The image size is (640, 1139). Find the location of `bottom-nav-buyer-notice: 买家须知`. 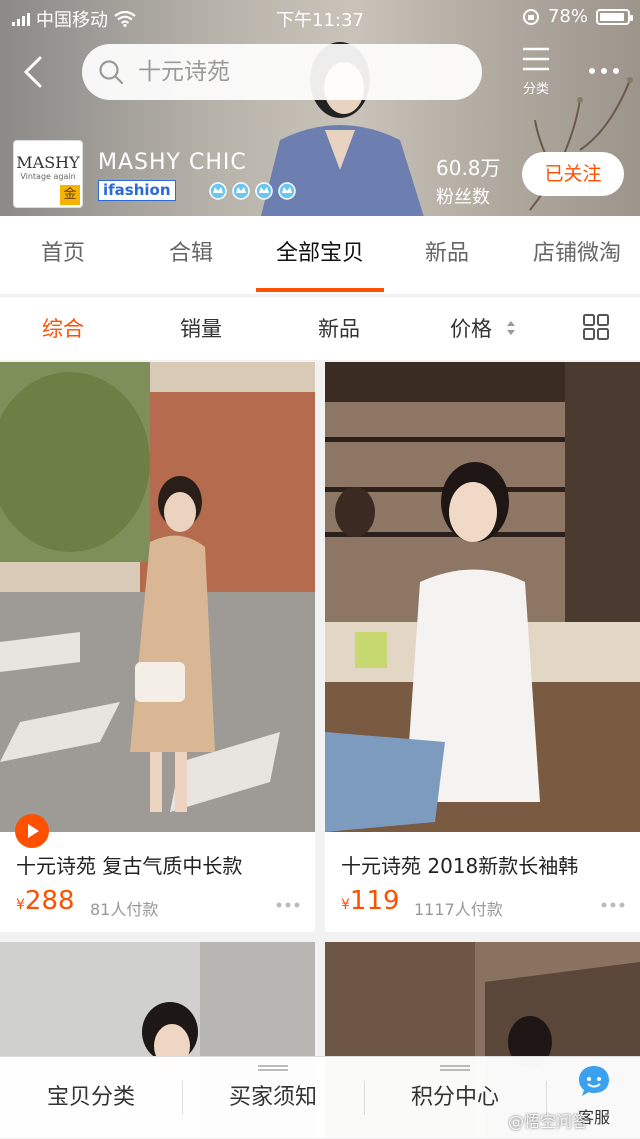

bottom-nav-buyer-notice: 买家须知 is located at coordinates (273, 1098).